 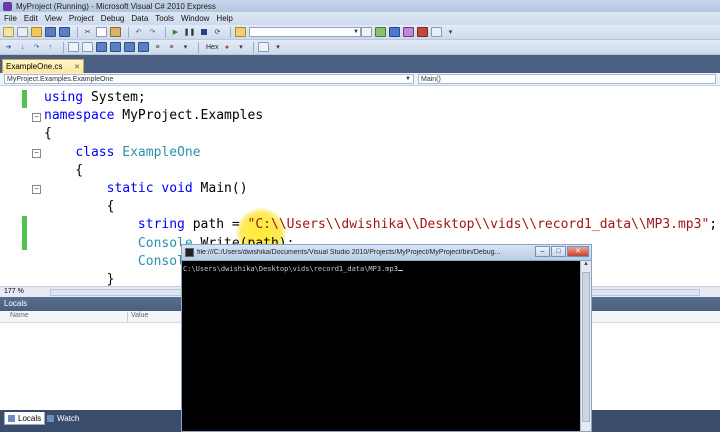 I want to click on solution-explorer-icon, so click(x=380, y=32).